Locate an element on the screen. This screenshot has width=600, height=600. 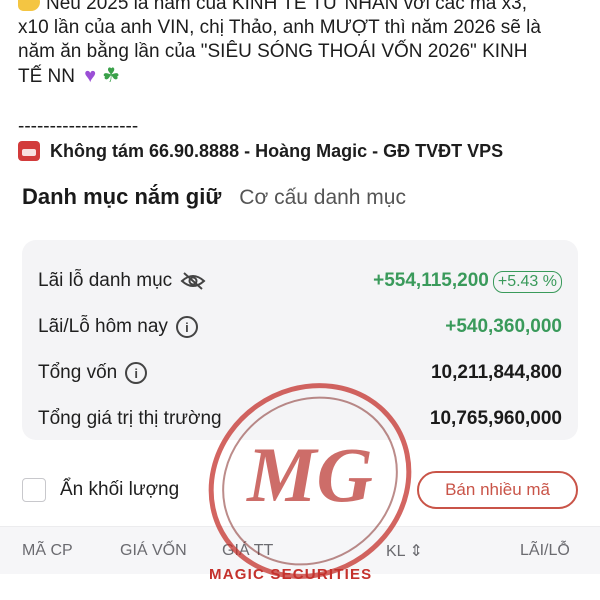
holdings-controls: Ẩn khối lượng Bán nhiều mã is located at coordinates (300, 490).